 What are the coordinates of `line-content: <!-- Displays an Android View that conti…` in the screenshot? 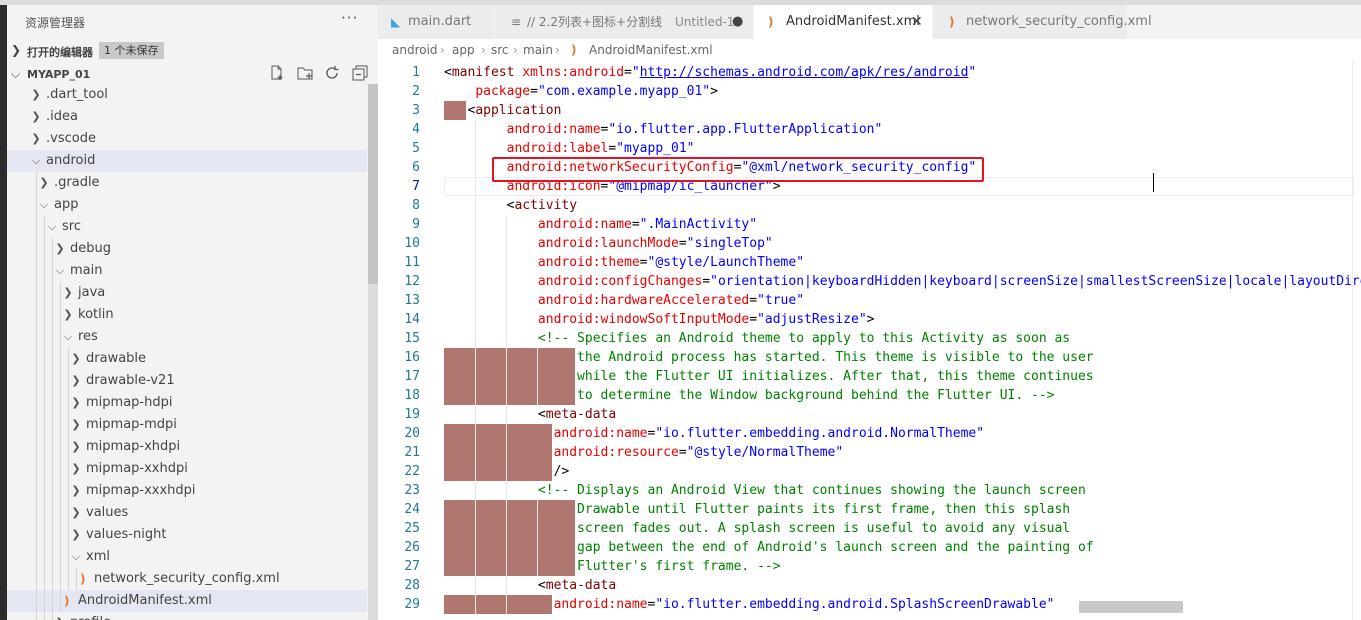 It's located at (811, 490).